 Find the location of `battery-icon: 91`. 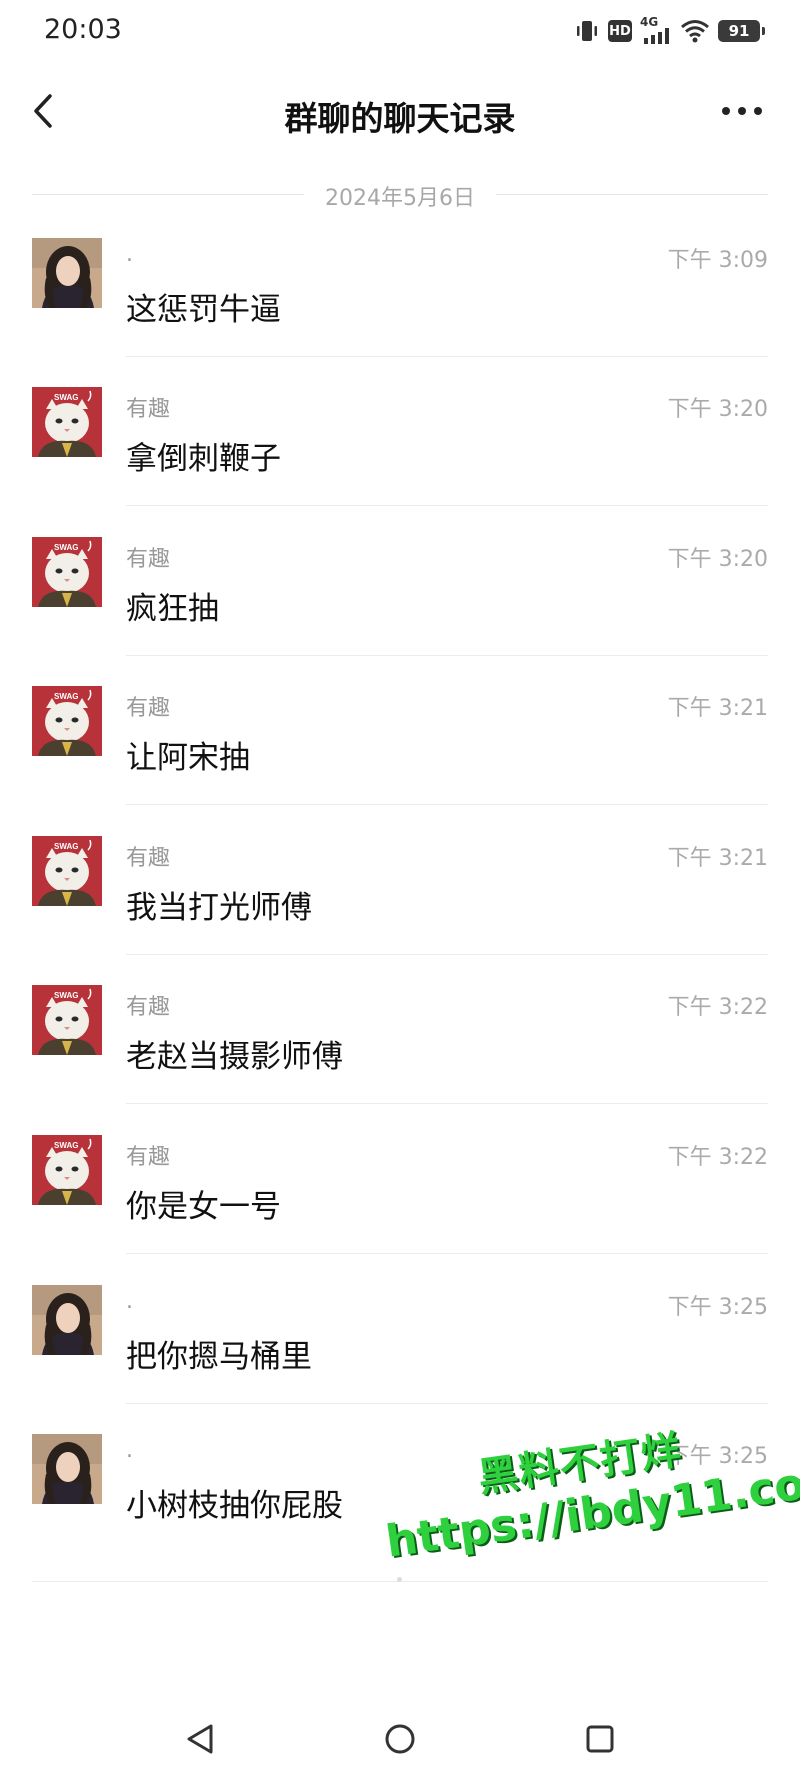

battery-icon: 91 is located at coordinates (741, 31).